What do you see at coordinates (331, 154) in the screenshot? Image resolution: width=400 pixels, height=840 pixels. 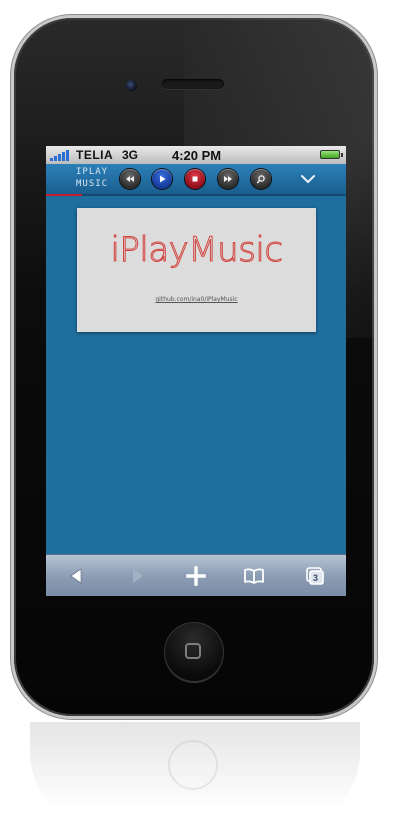 I see `battery-icon` at bounding box center [331, 154].